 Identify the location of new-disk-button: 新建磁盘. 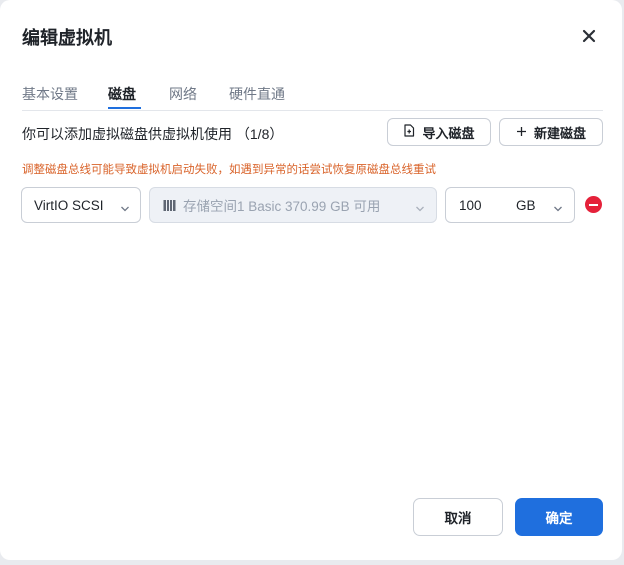
(551, 132).